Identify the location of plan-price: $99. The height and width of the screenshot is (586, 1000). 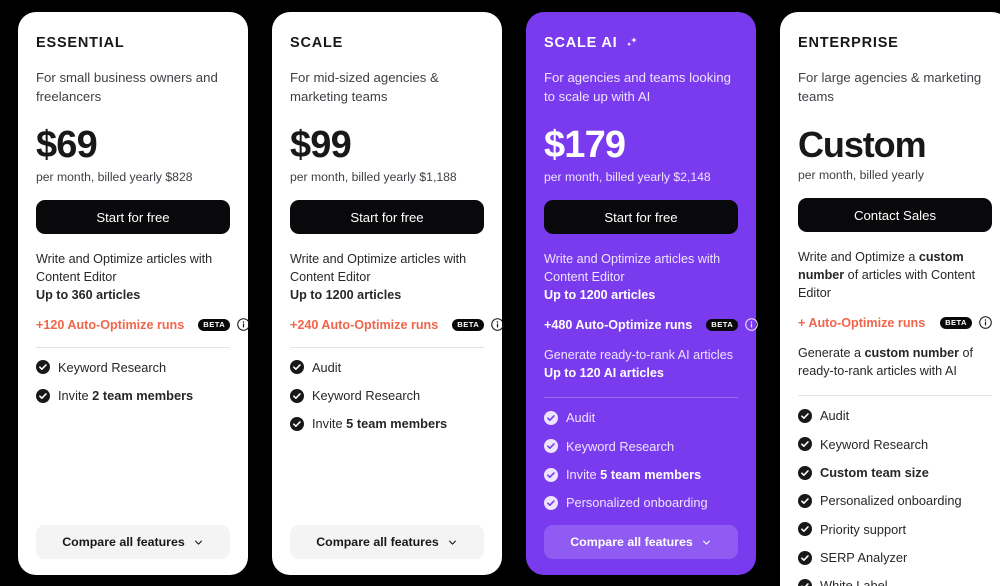
(321, 144).